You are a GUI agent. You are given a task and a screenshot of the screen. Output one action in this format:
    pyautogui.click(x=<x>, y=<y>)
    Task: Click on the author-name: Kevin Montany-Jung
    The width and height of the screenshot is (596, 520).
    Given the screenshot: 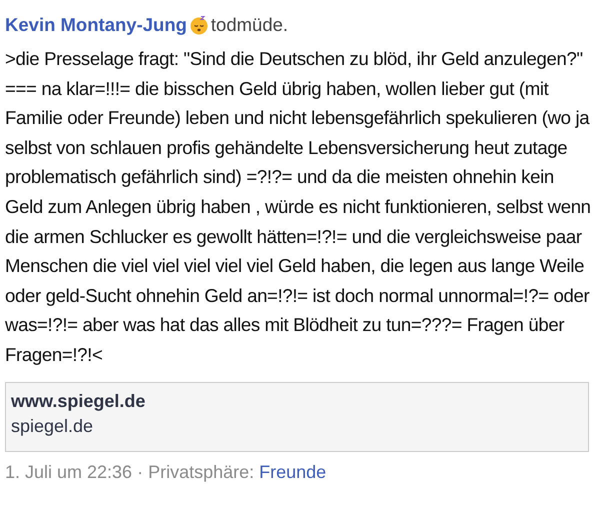 What is the action you would take?
    pyautogui.click(x=96, y=25)
    